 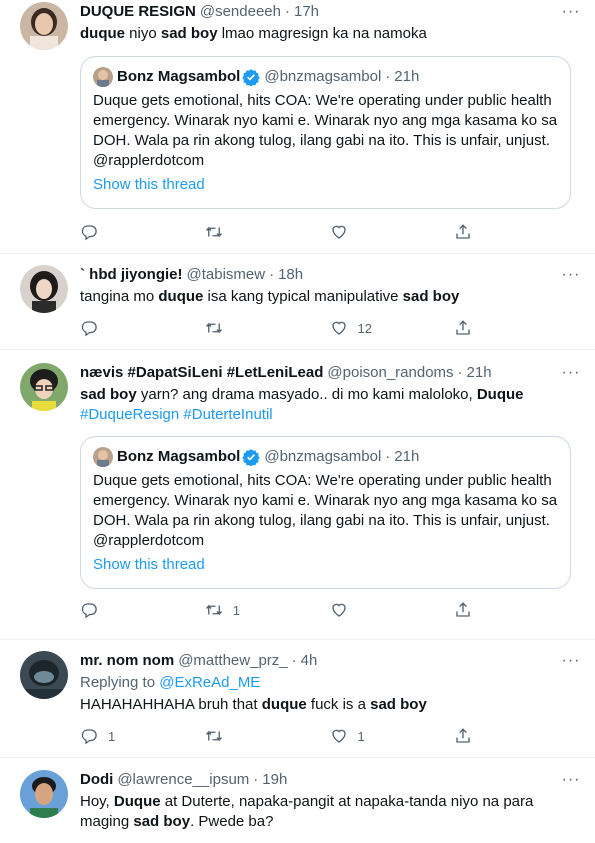 What do you see at coordinates (96, 780) in the screenshot?
I see `display-name: Dodi` at bounding box center [96, 780].